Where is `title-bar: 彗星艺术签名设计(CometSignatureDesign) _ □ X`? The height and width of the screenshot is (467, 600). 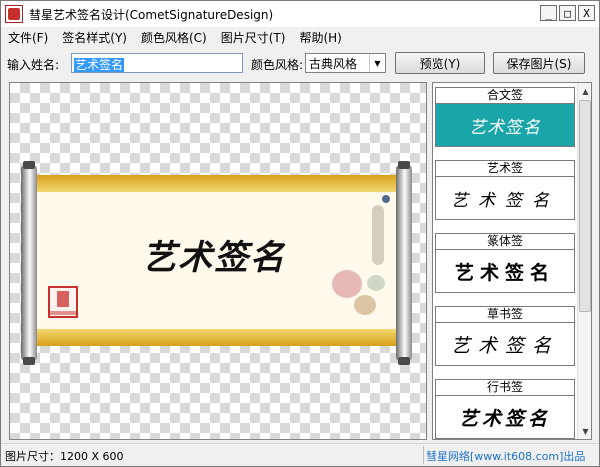 title-bar: 彗星艺术签名设计(CometSignatureDesign) _ □ X is located at coordinates (300, 14).